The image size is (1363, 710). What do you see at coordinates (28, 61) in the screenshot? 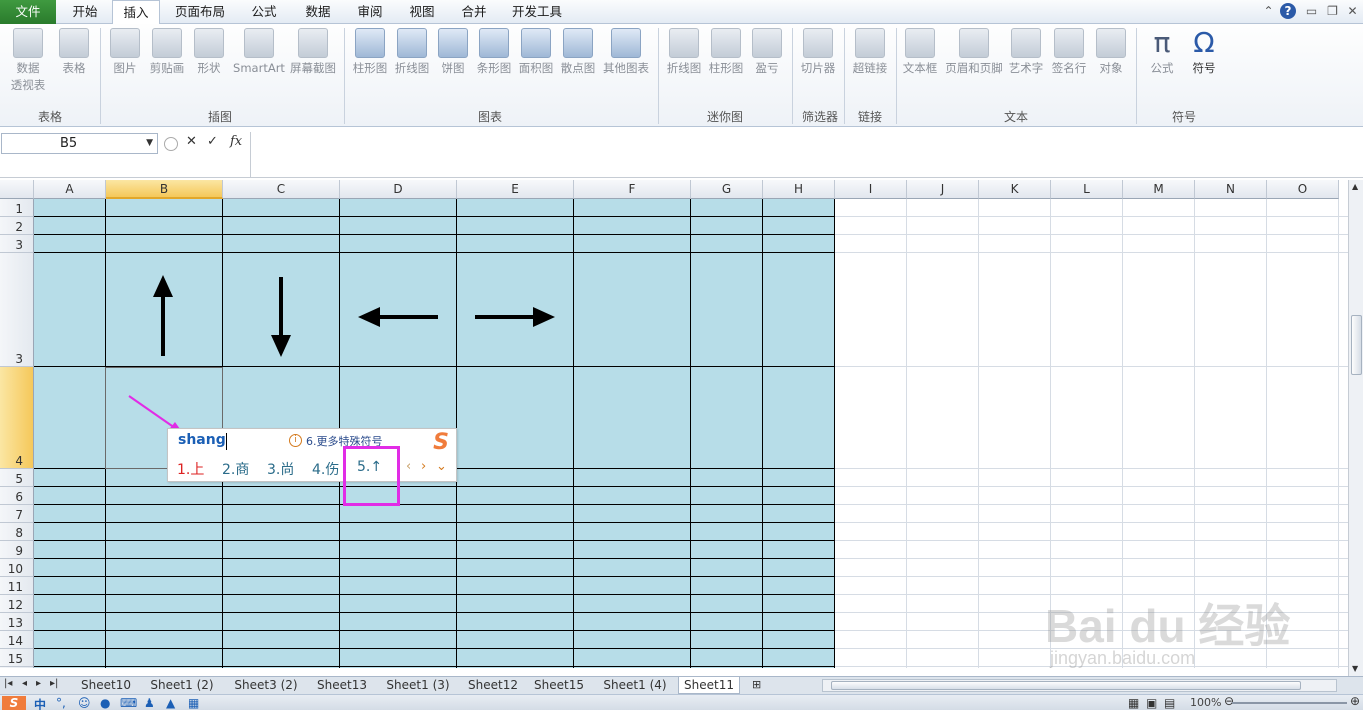
I see `pivot-table-button: 数据 透视表` at bounding box center [28, 61].